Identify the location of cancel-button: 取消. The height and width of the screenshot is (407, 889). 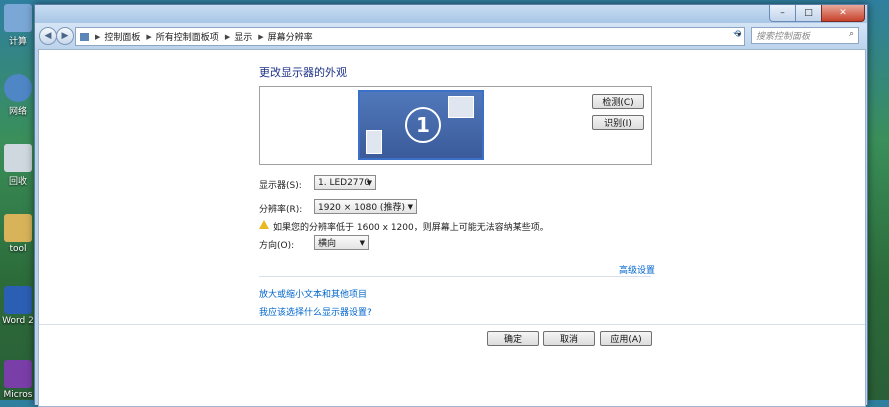
(569, 338).